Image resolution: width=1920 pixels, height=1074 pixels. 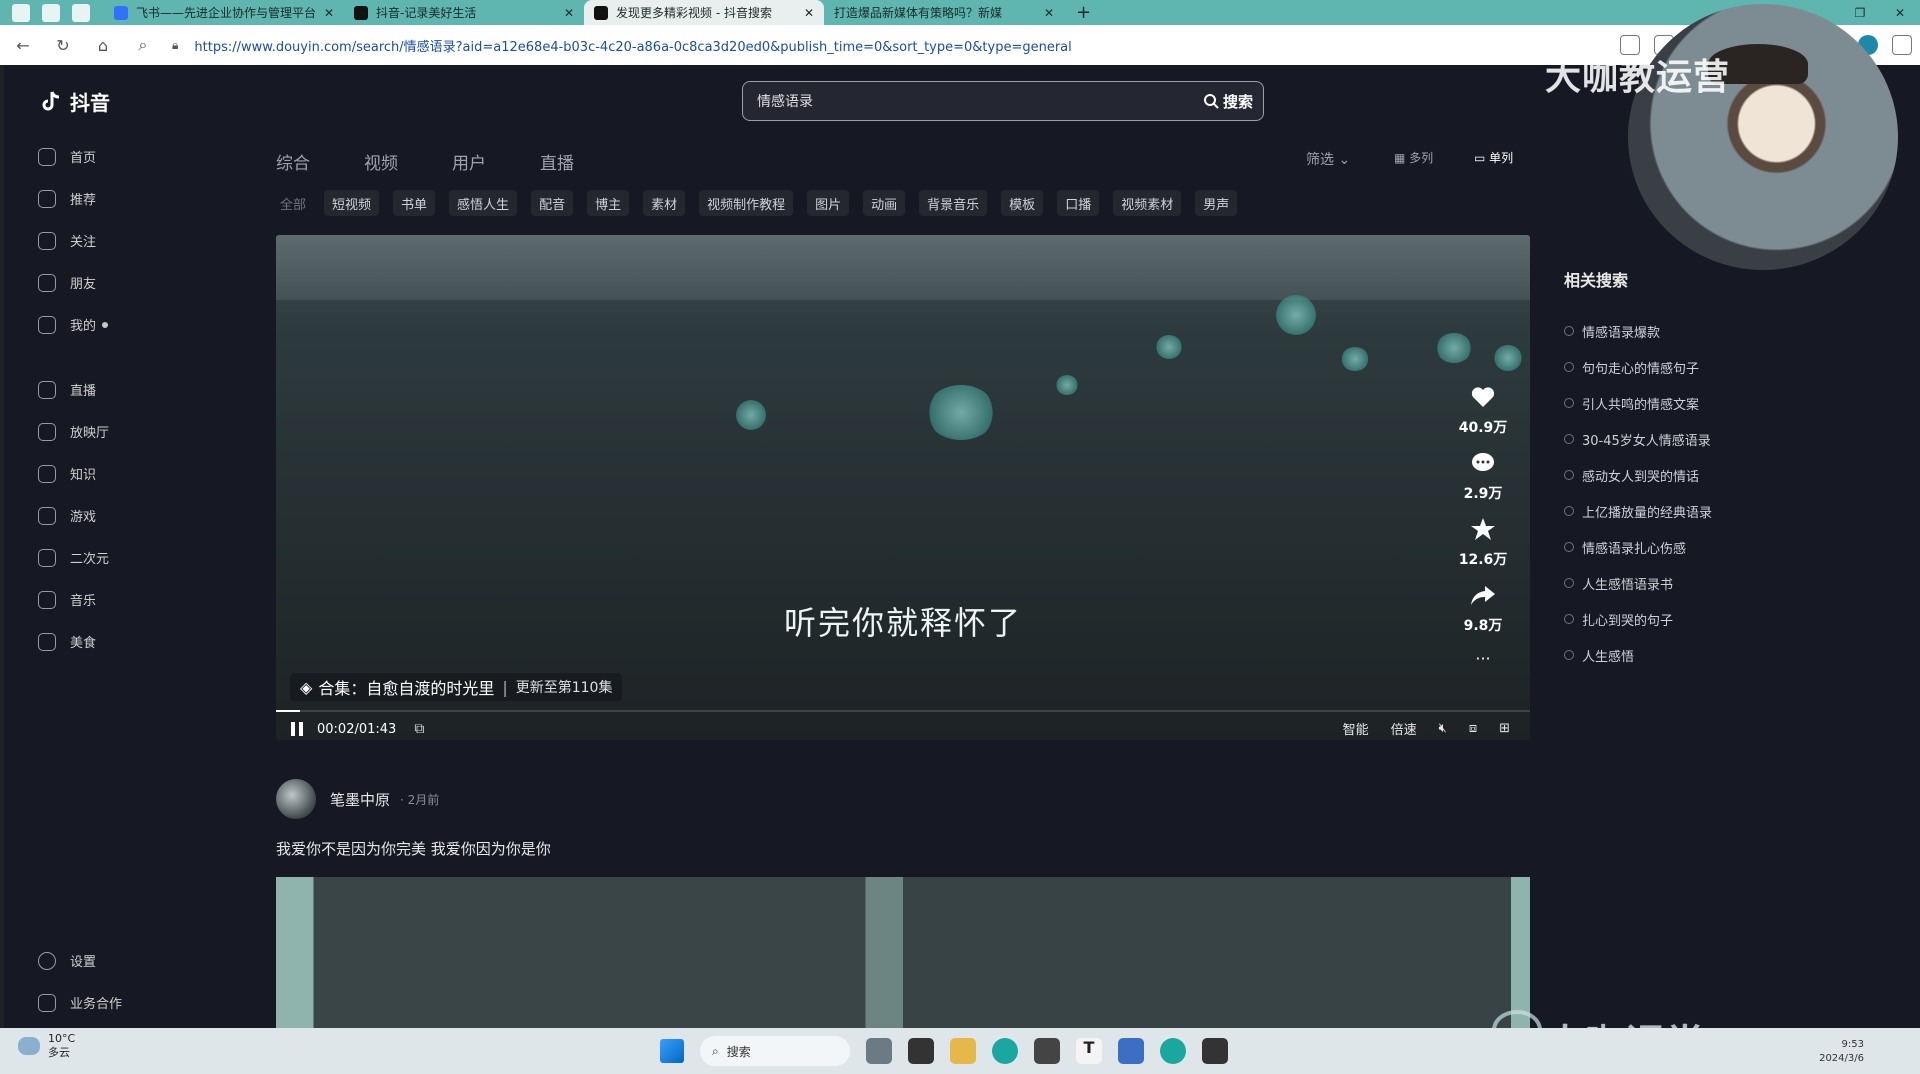 What do you see at coordinates (67, 599) in the screenshot?
I see `sidebar-item-music: 音乐` at bounding box center [67, 599].